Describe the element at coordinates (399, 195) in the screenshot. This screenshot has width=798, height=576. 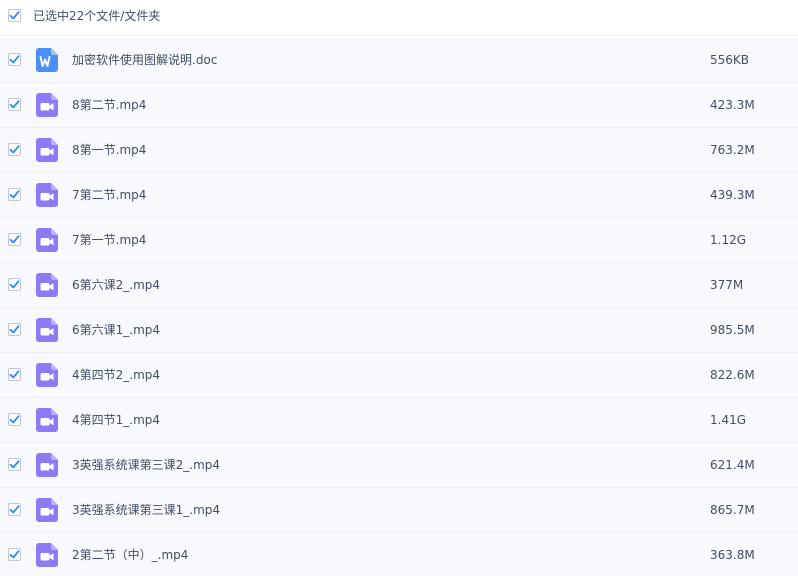
I see `file-row: 7第二节.mp4 439.3M` at that location.